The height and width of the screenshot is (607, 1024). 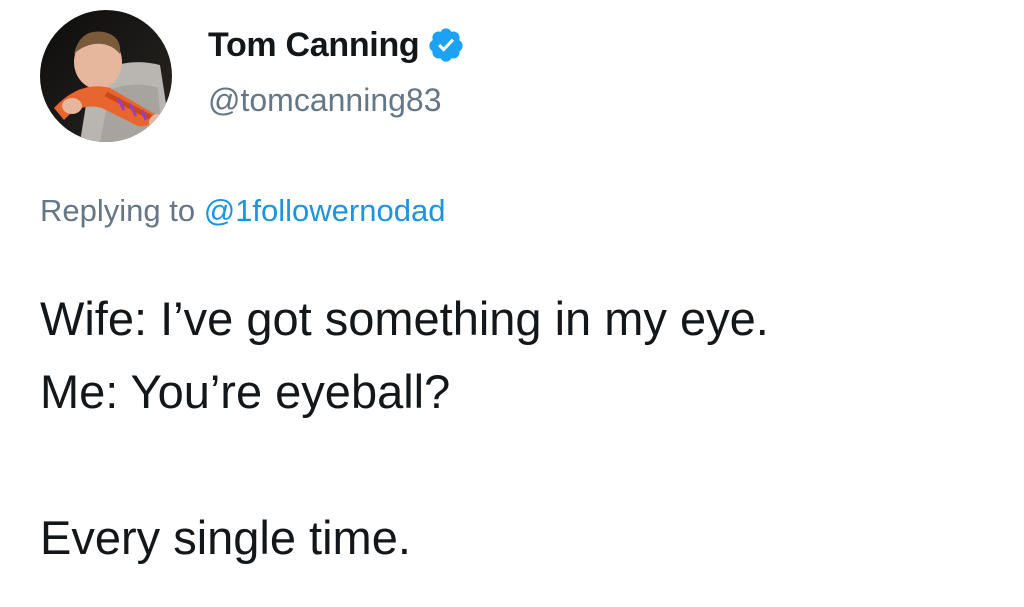 What do you see at coordinates (118, 210) in the screenshot?
I see `replying-to-label: Replying to` at bounding box center [118, 210].